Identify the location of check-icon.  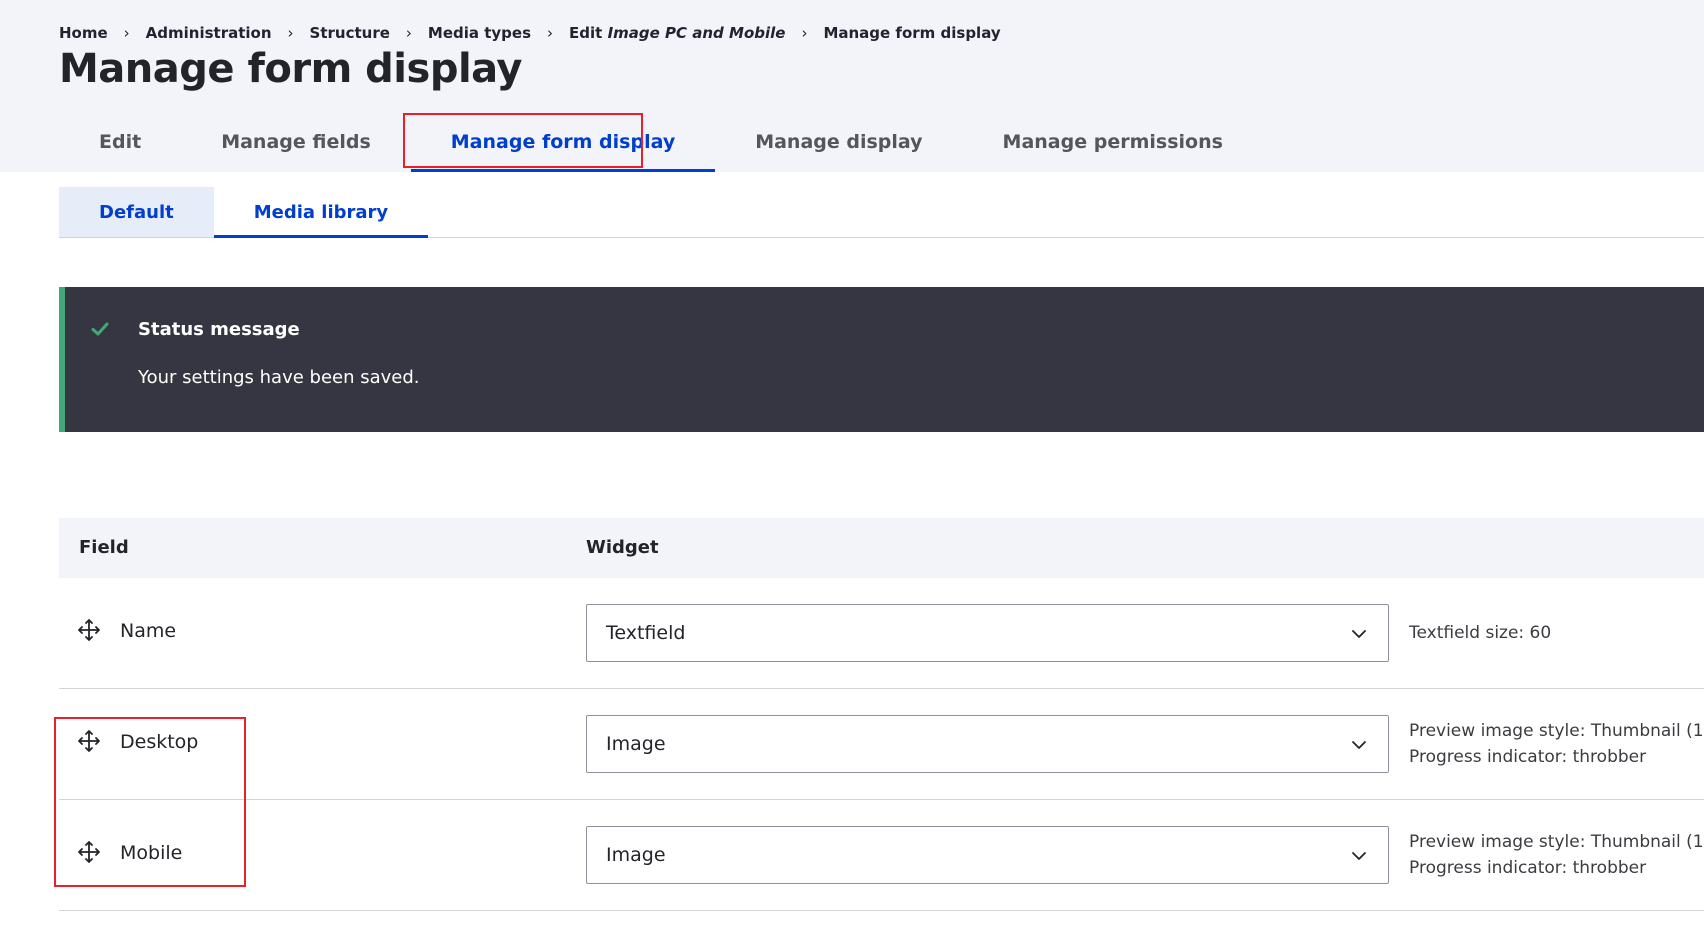
(100, 329).